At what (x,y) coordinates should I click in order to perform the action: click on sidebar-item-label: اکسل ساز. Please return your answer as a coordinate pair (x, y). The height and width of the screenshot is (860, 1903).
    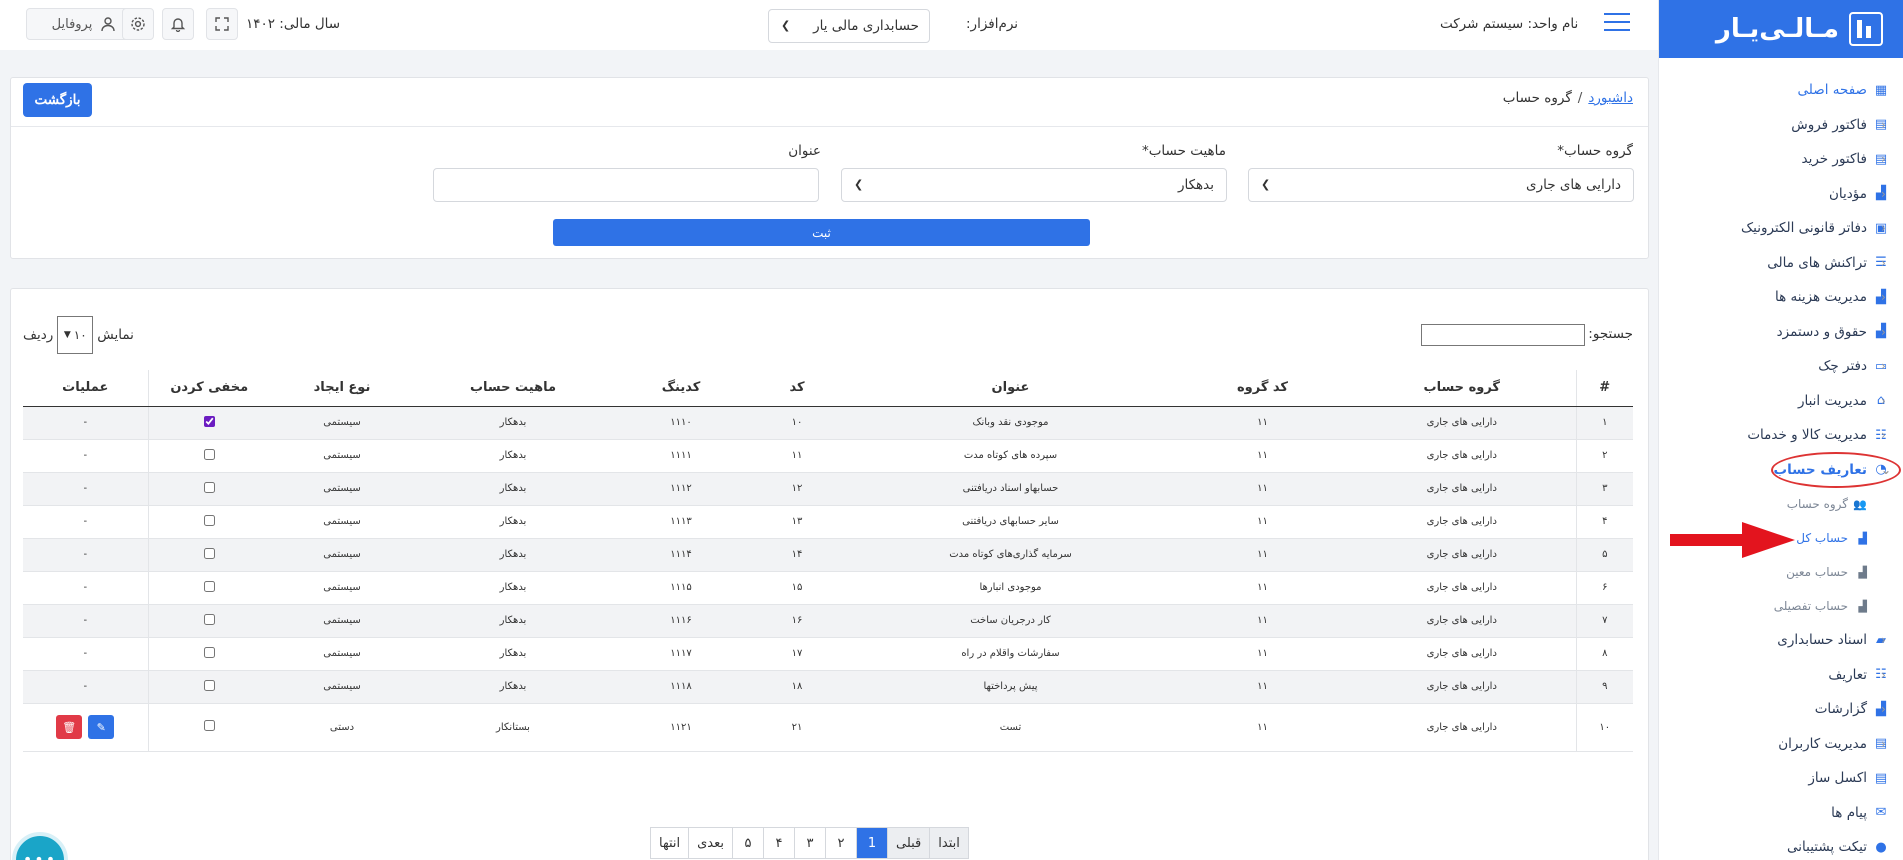
    Looking at the image, I should click on (1837, 778).